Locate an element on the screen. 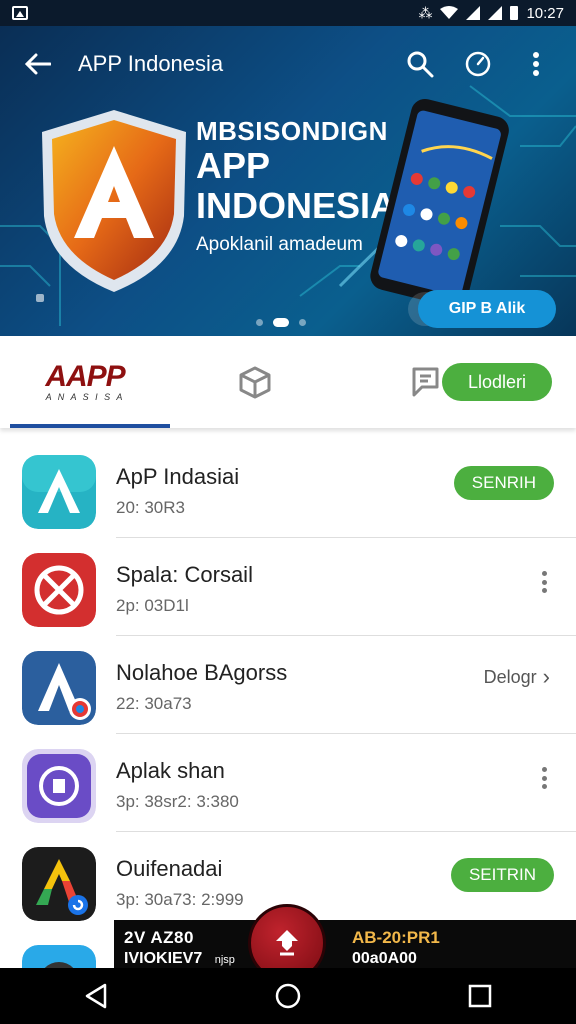  carousel-dot-active is located at coordinates (281, 322).